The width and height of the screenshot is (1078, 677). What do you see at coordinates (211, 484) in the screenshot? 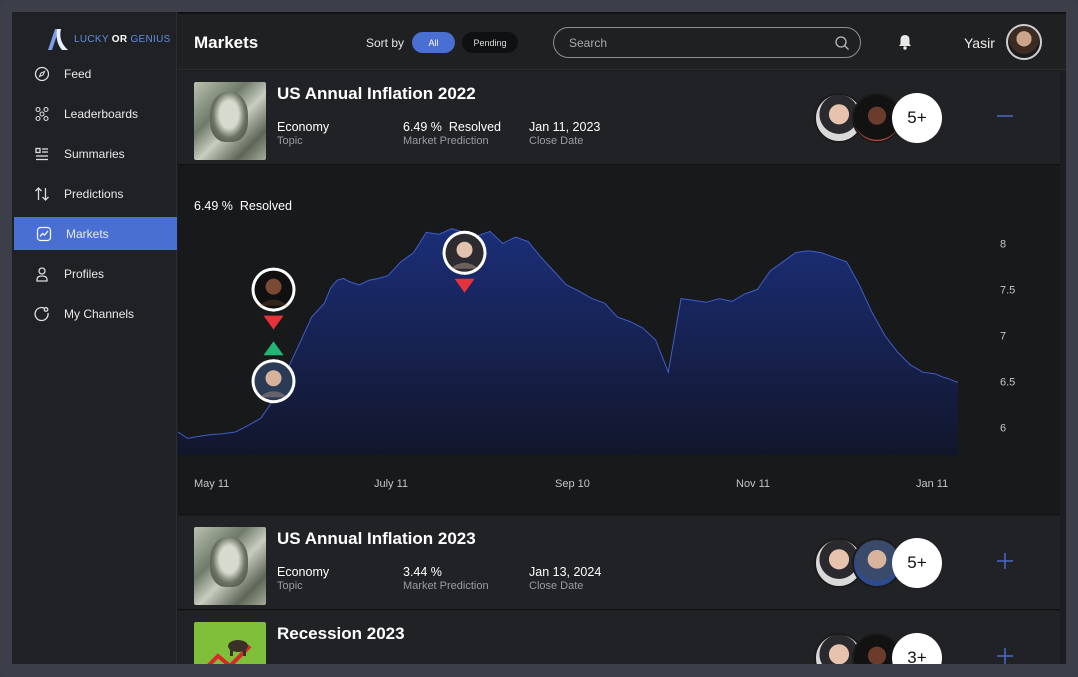
I see `x-tick-label: May 11` at bounding box center [211, 484].